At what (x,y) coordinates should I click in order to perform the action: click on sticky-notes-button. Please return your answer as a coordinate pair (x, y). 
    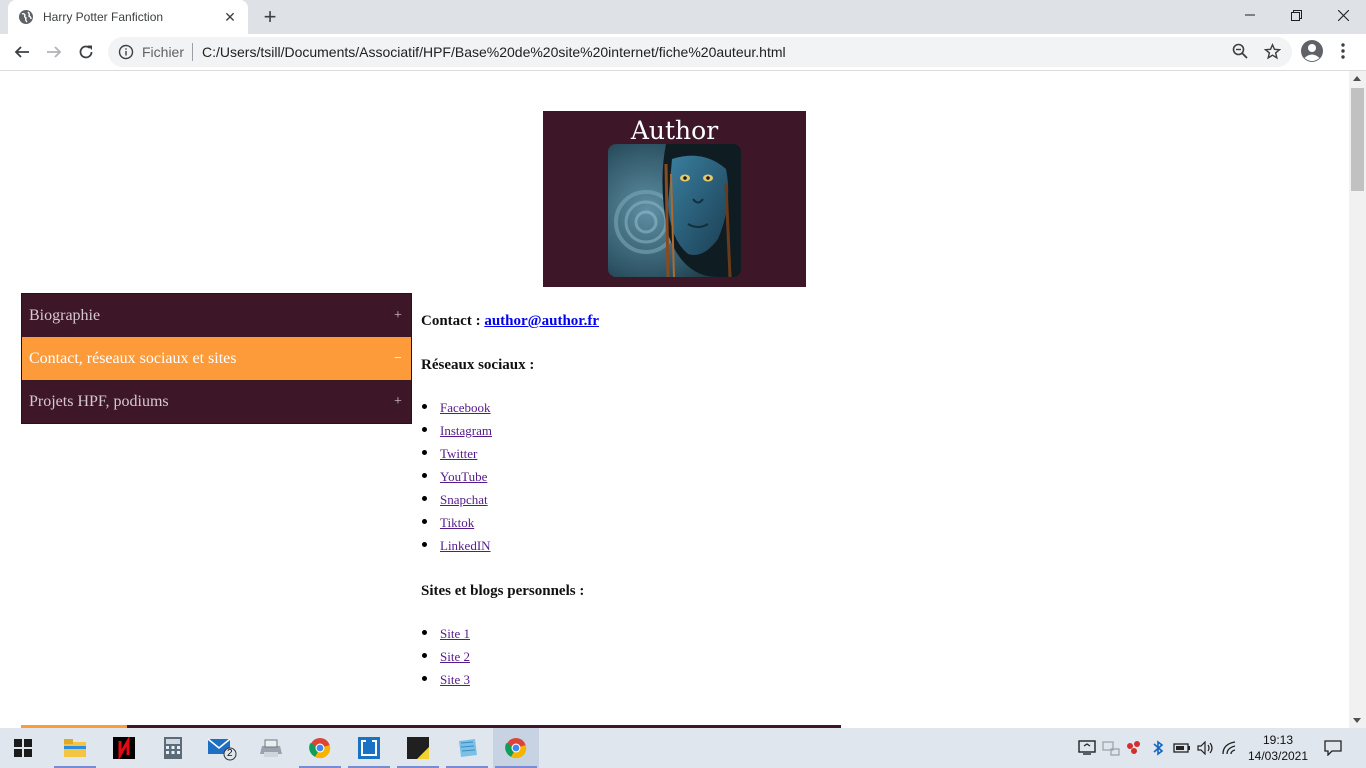
    Looking at the image, I should click on (418, 748).